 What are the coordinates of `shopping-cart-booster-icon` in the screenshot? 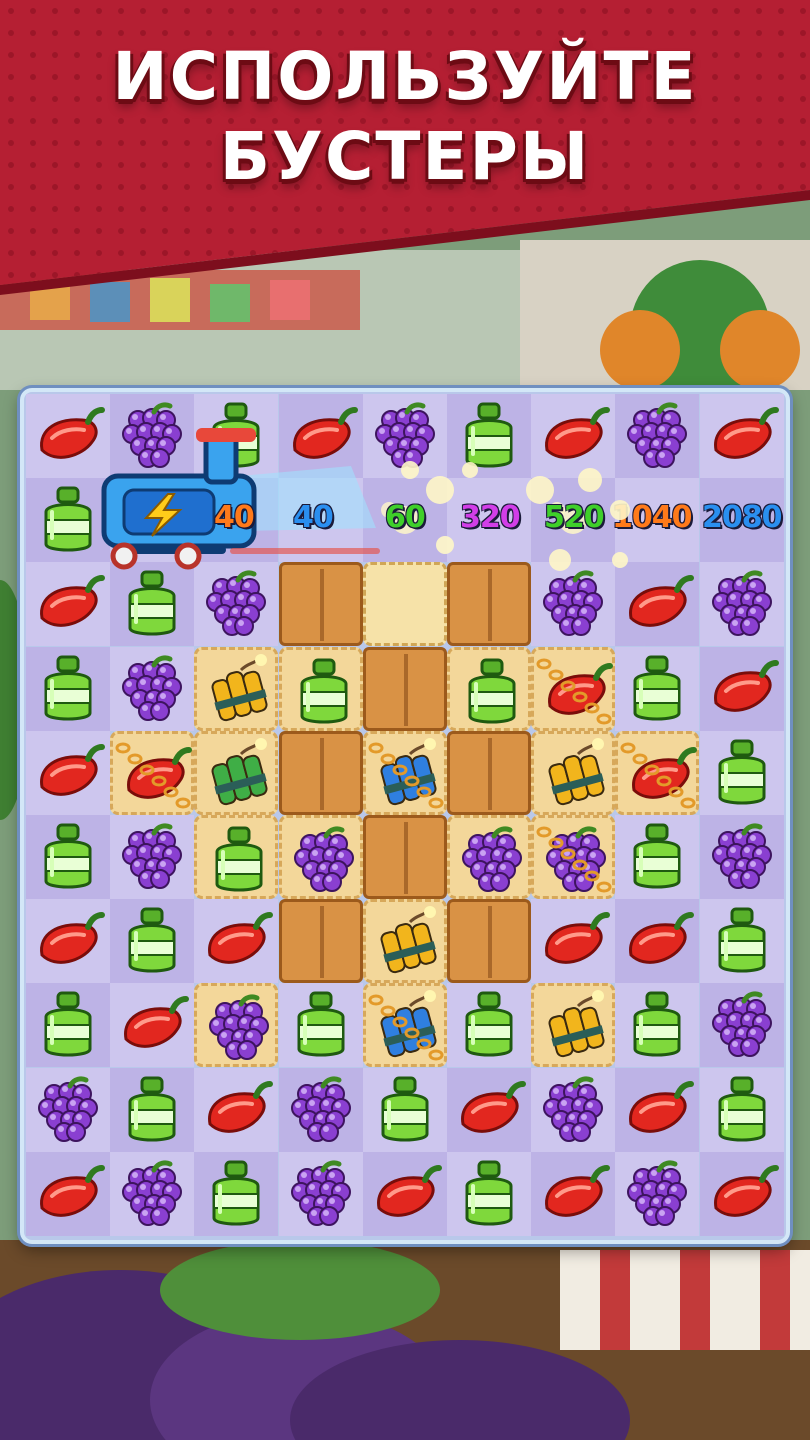 It's located at (240, 499).